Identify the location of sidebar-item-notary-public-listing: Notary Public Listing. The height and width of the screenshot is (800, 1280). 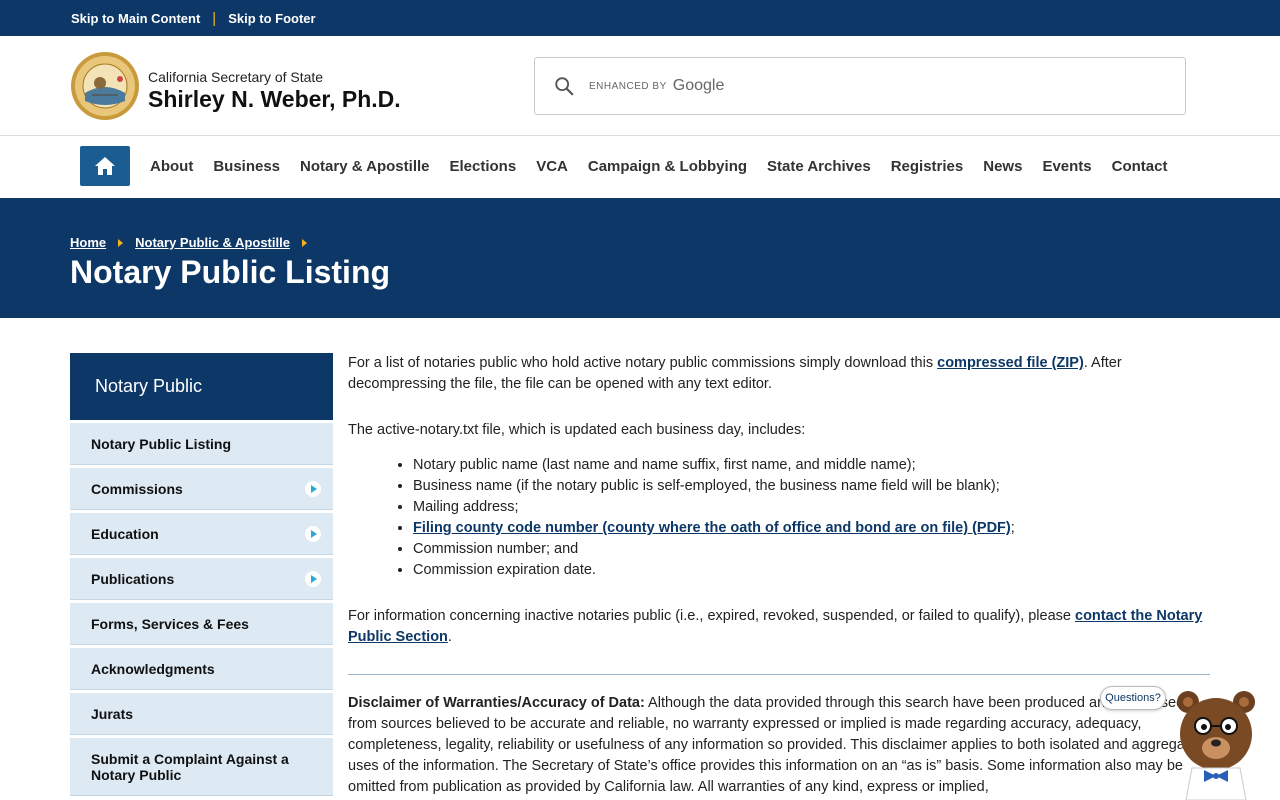
(201, 444).